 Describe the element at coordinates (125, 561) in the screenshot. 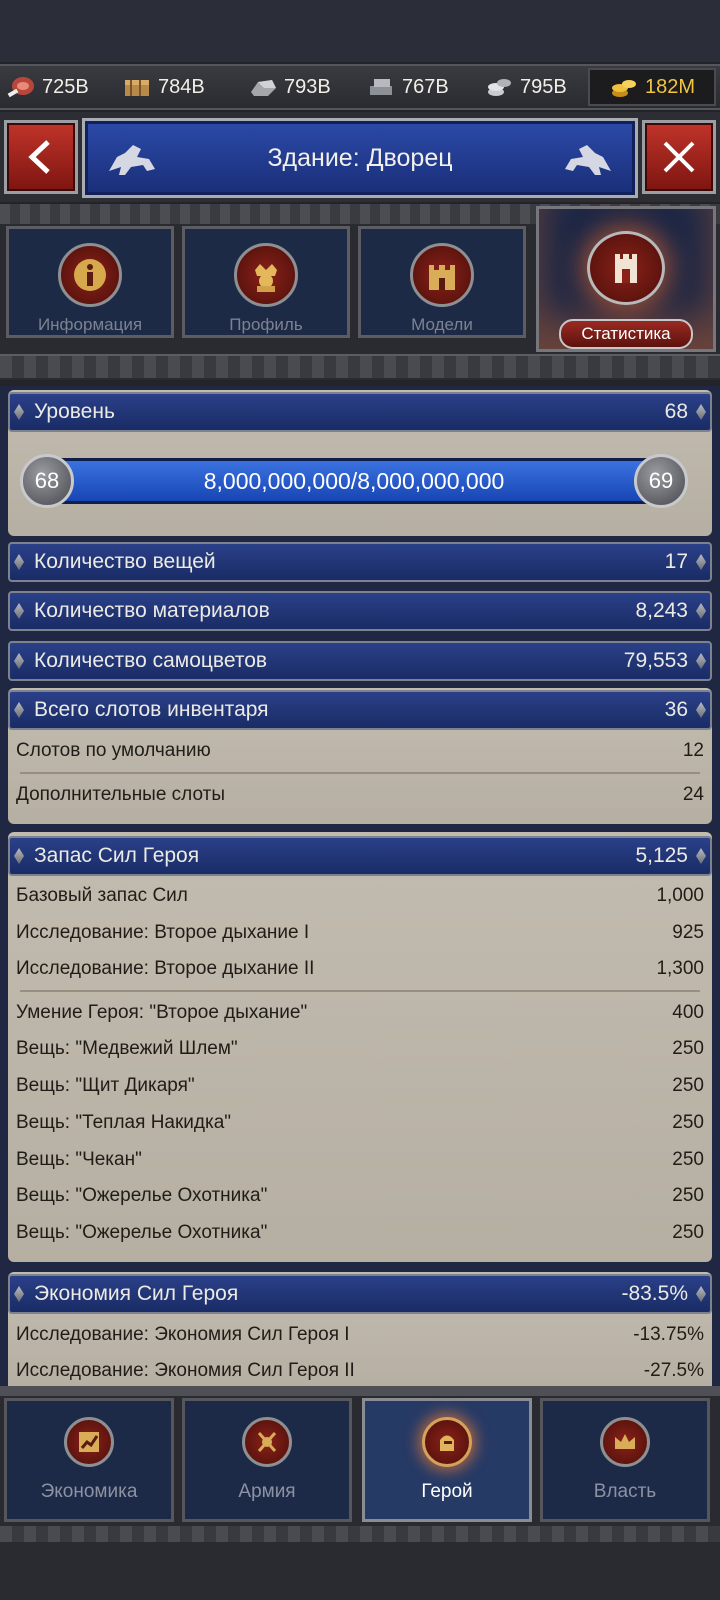

I see `stat-label: Количество вещей` at that location.